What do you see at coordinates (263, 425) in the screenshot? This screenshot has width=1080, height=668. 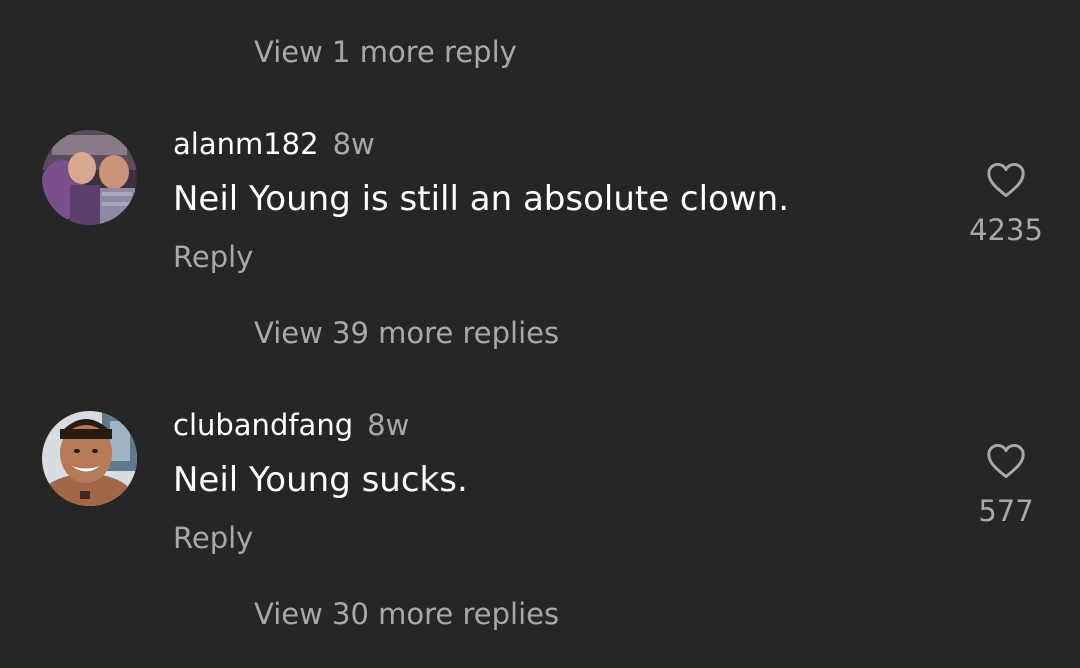 I see `username: clubandfang` at bounding box center [263, 425].